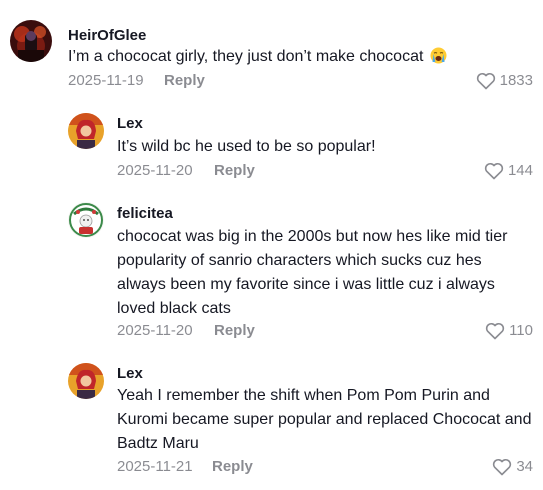 This screenshot has width=543, height=490. I want to click on comment-username: HeirOfGlee, so click(107, 36).